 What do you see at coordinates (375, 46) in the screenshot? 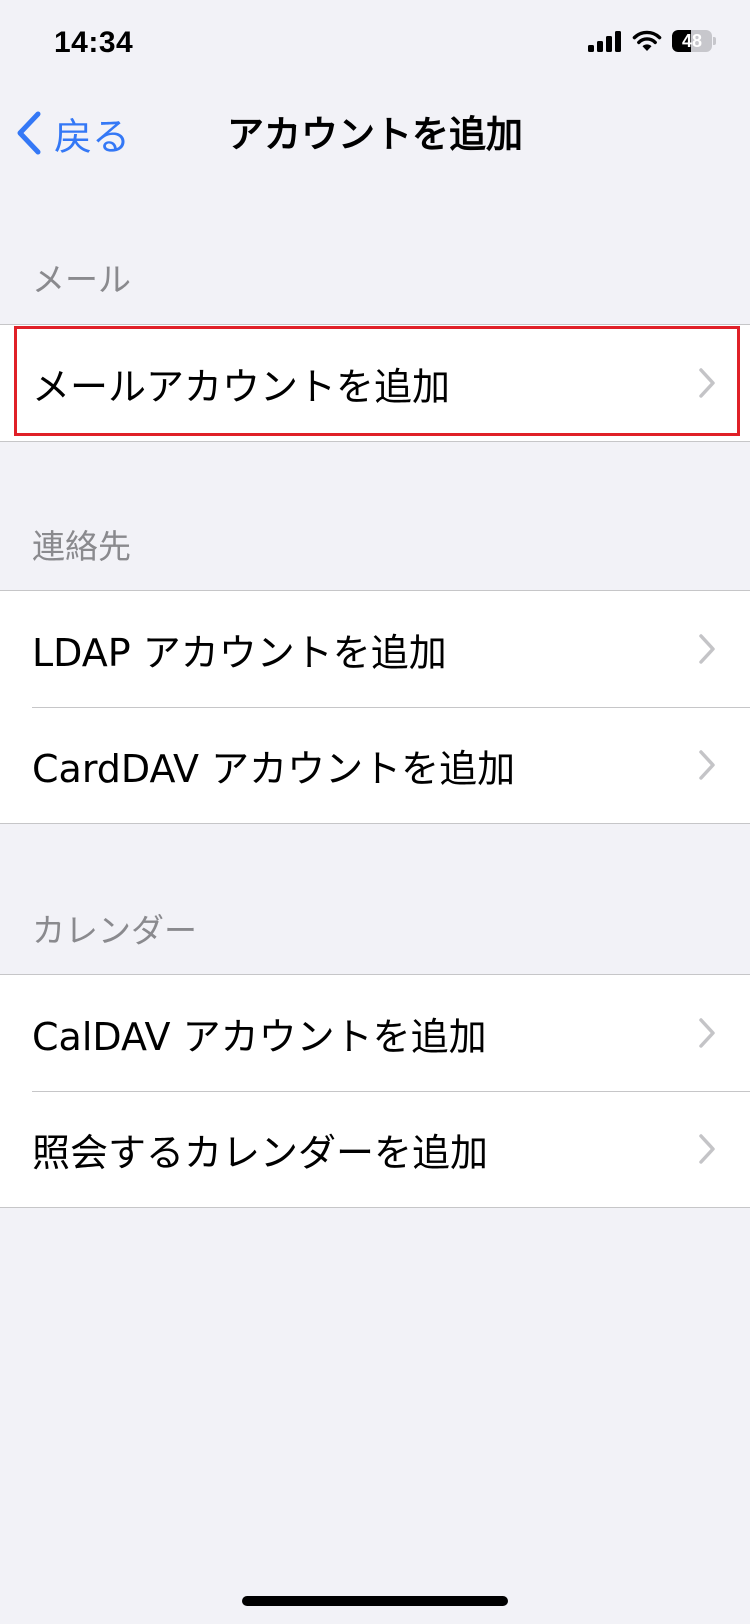
I see `status-bar: 14:34 48` at bounding box center [375, 46].